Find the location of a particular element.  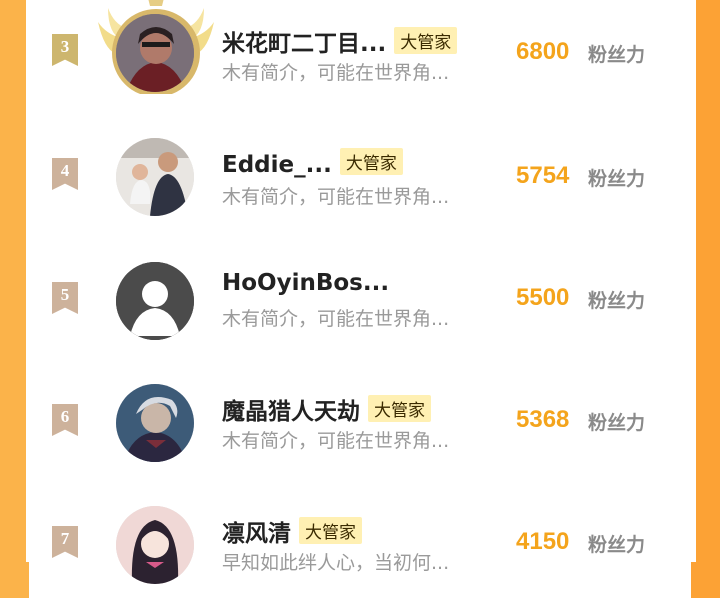

rank-ribbon: 5 is located at coordinates (65, 298).